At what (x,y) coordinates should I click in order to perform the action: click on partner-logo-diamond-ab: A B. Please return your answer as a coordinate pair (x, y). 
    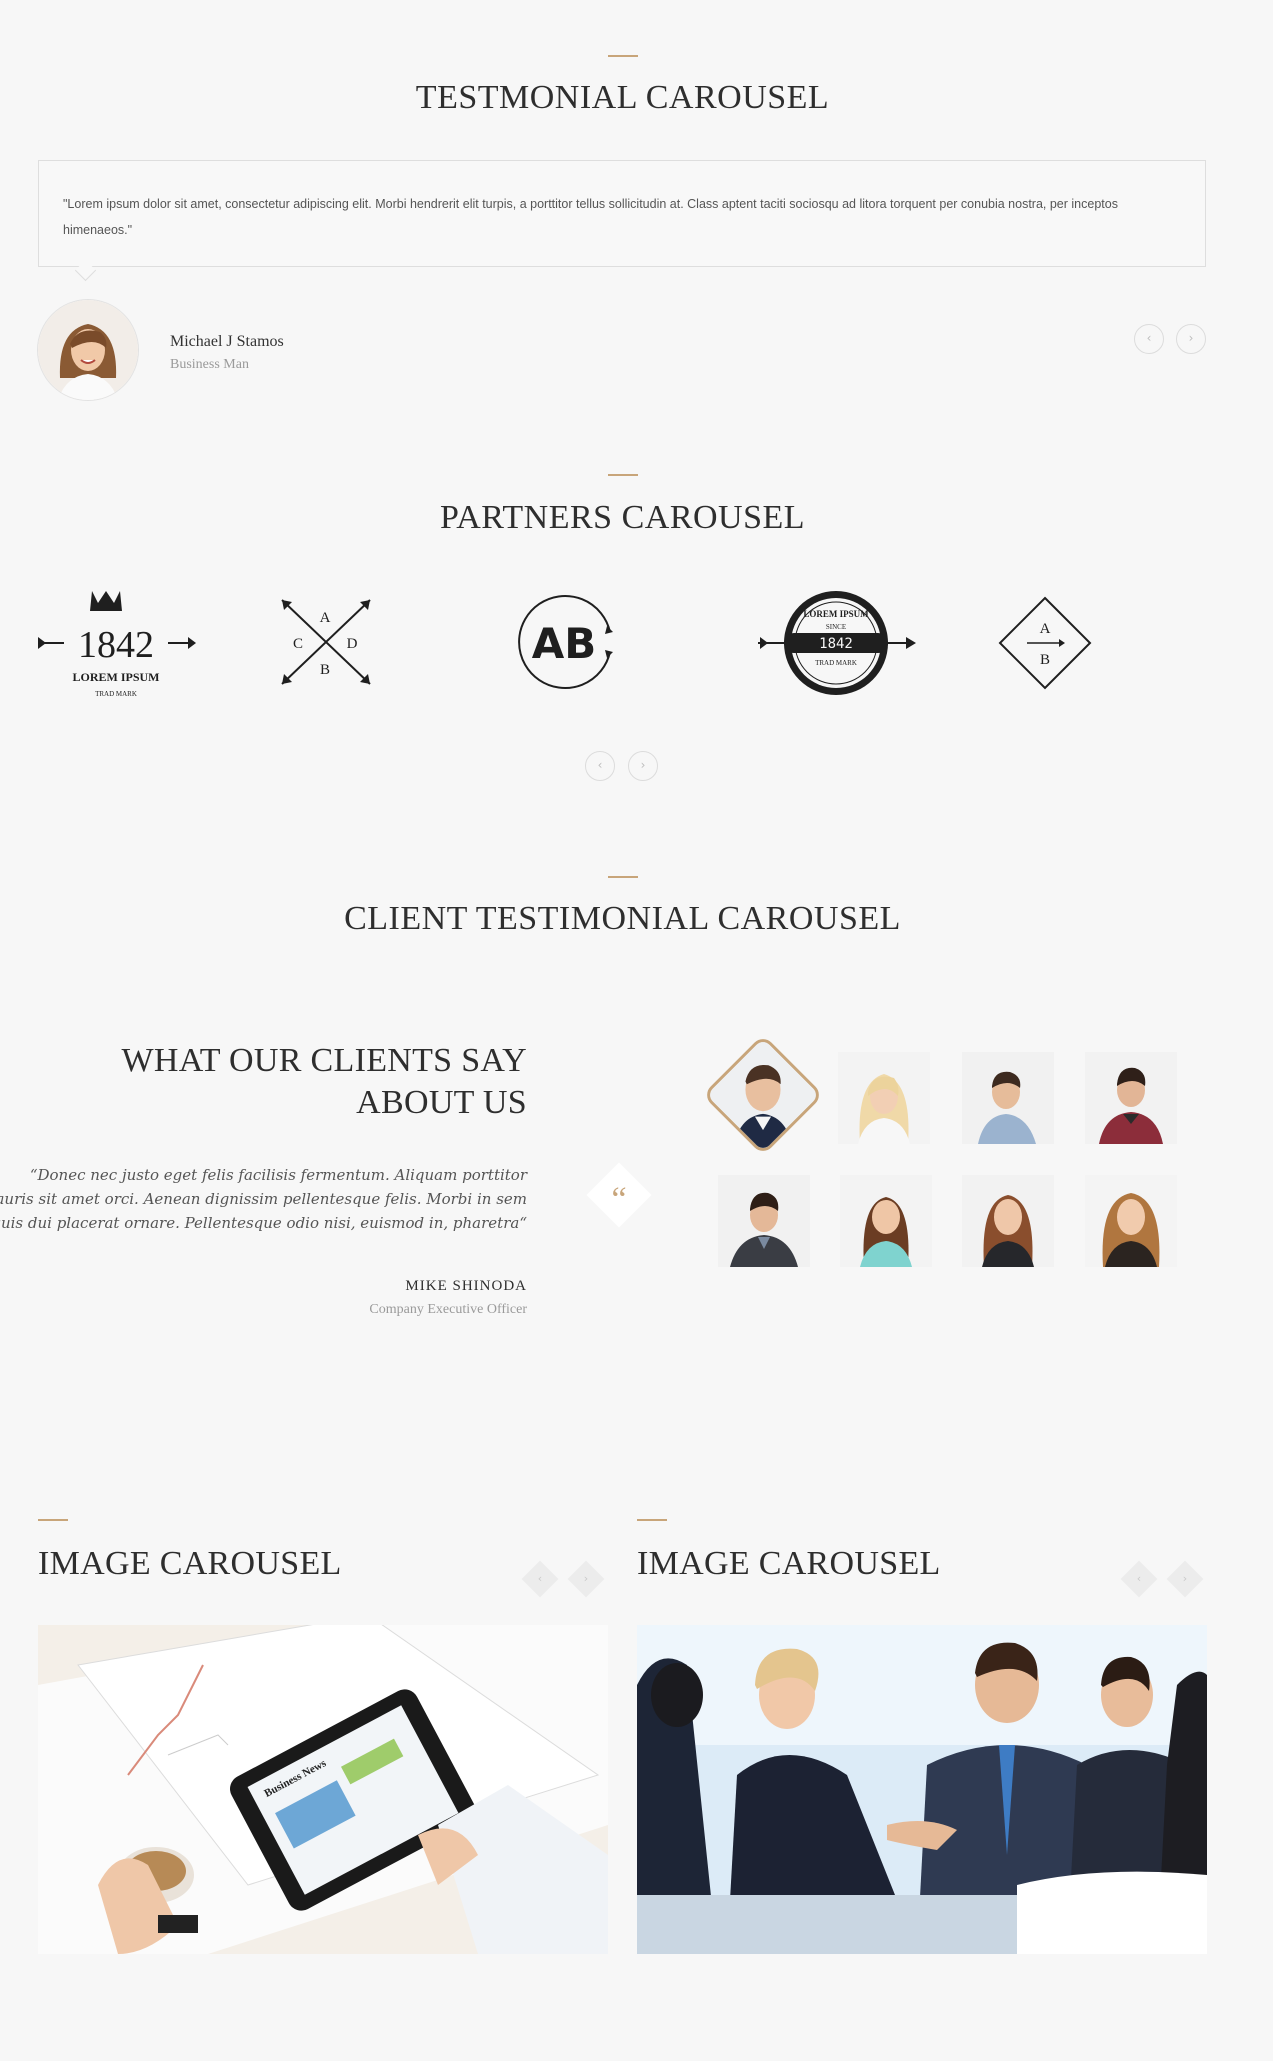
    Looking at the image, I should click on (1045, 643).